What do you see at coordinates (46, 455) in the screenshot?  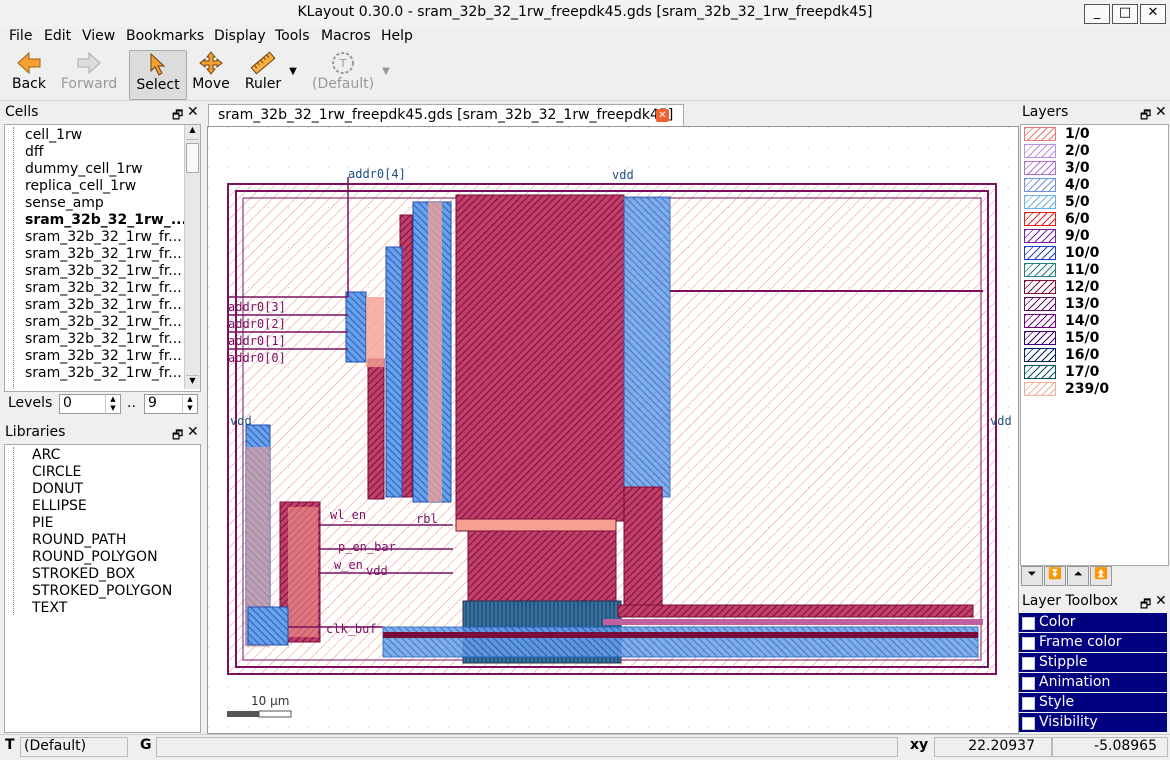 I see `library-item: ARC` at bounding box center [46, 455].